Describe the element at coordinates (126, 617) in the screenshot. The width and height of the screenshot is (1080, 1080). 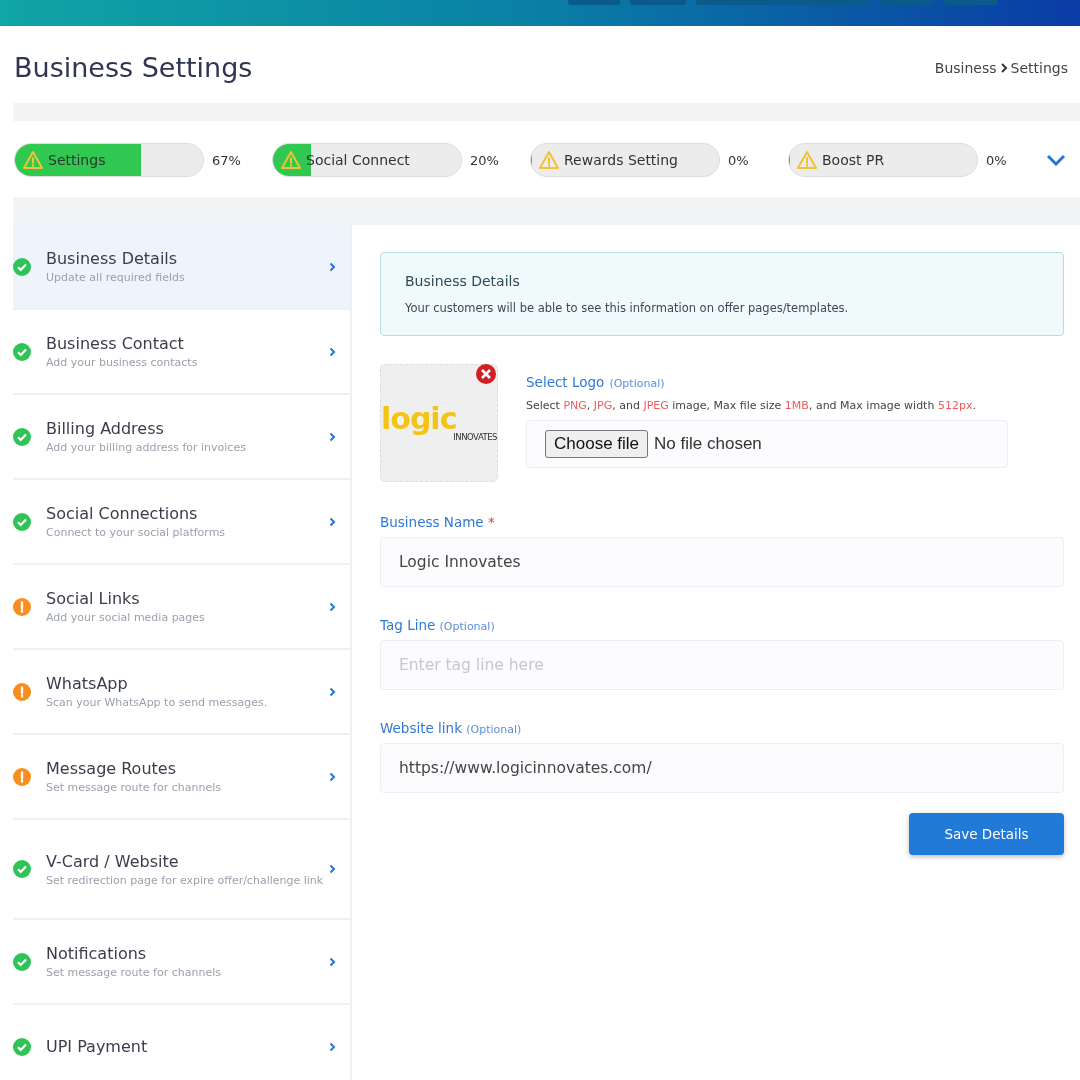
I see `sidebar-item-subtitle: Add your social media pages` at that location.